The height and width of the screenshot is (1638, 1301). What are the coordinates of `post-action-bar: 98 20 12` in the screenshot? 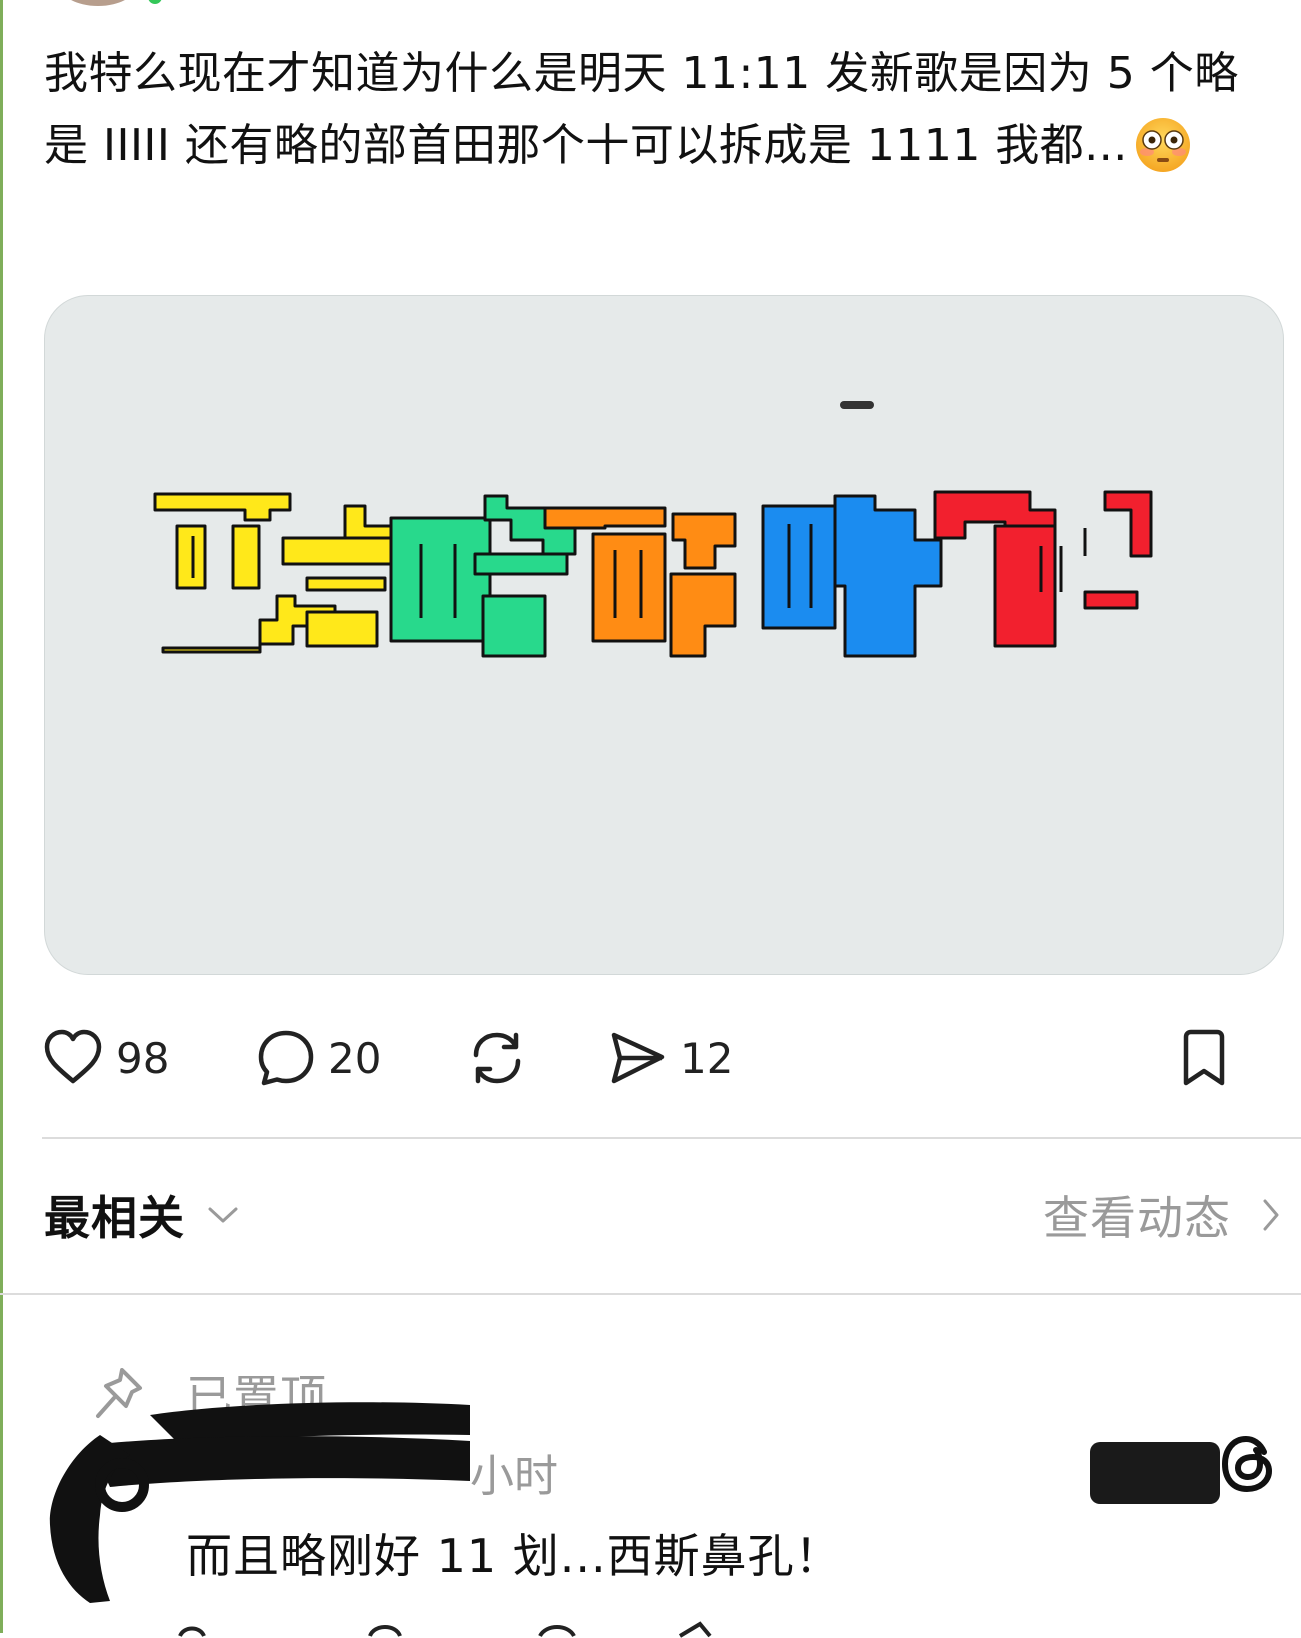 It's located at (650, 1058).